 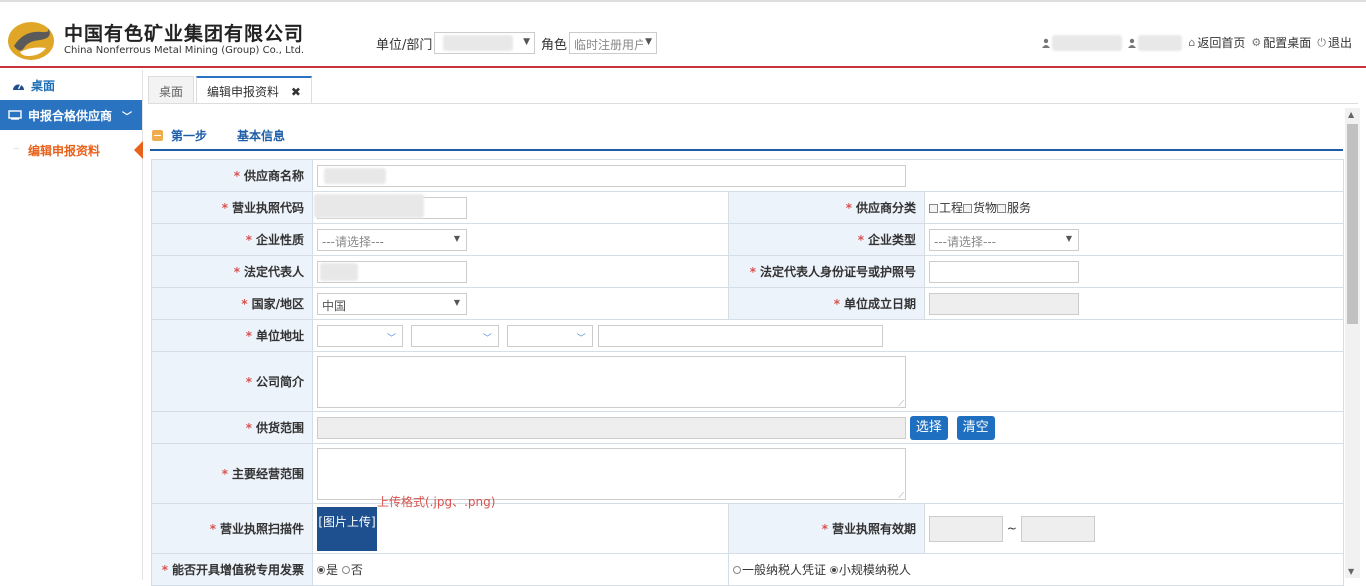 I want to click on sidebar-item-supplier: 申报合格供应商 ﹀, so click(x=71, y=115).